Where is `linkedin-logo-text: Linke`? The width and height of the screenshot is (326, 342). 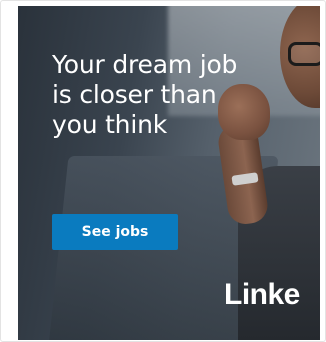
linkedin-logo-text: Linke is located at coordinates (262, 294).